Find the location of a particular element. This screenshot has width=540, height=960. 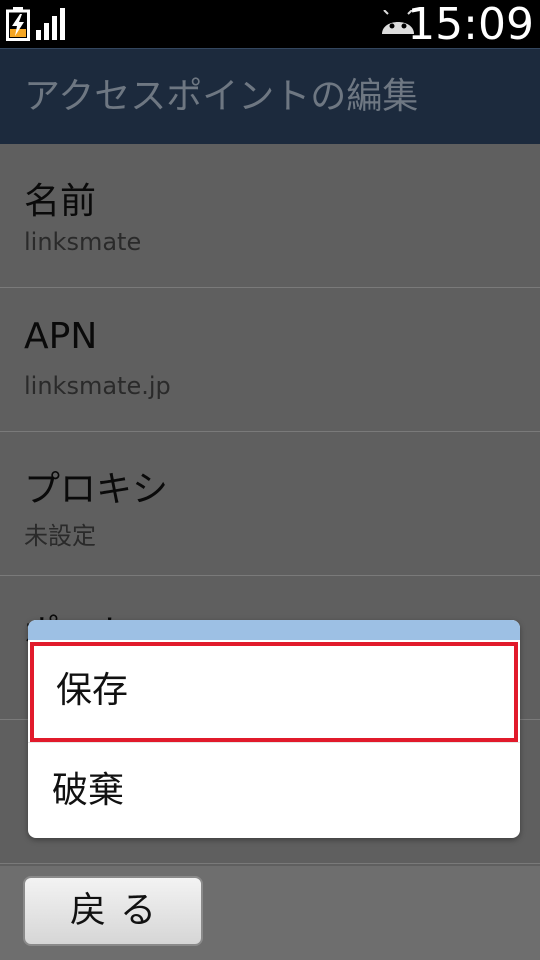

clock: 15:09 is located at coordinates (470, 25).